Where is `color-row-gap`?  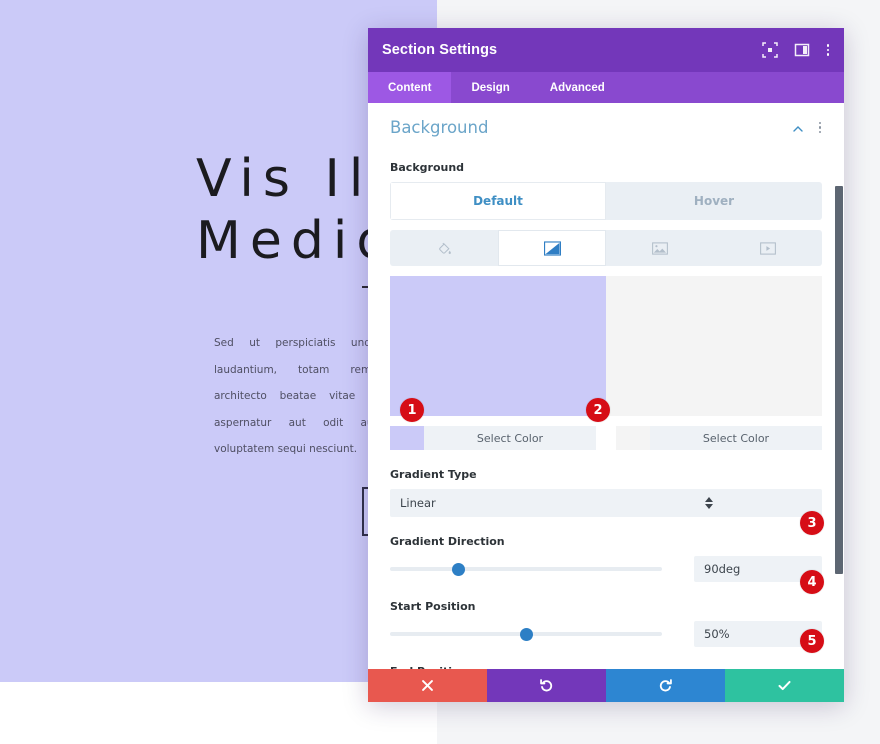 color-row-gap is located at coordinates (606, 438).